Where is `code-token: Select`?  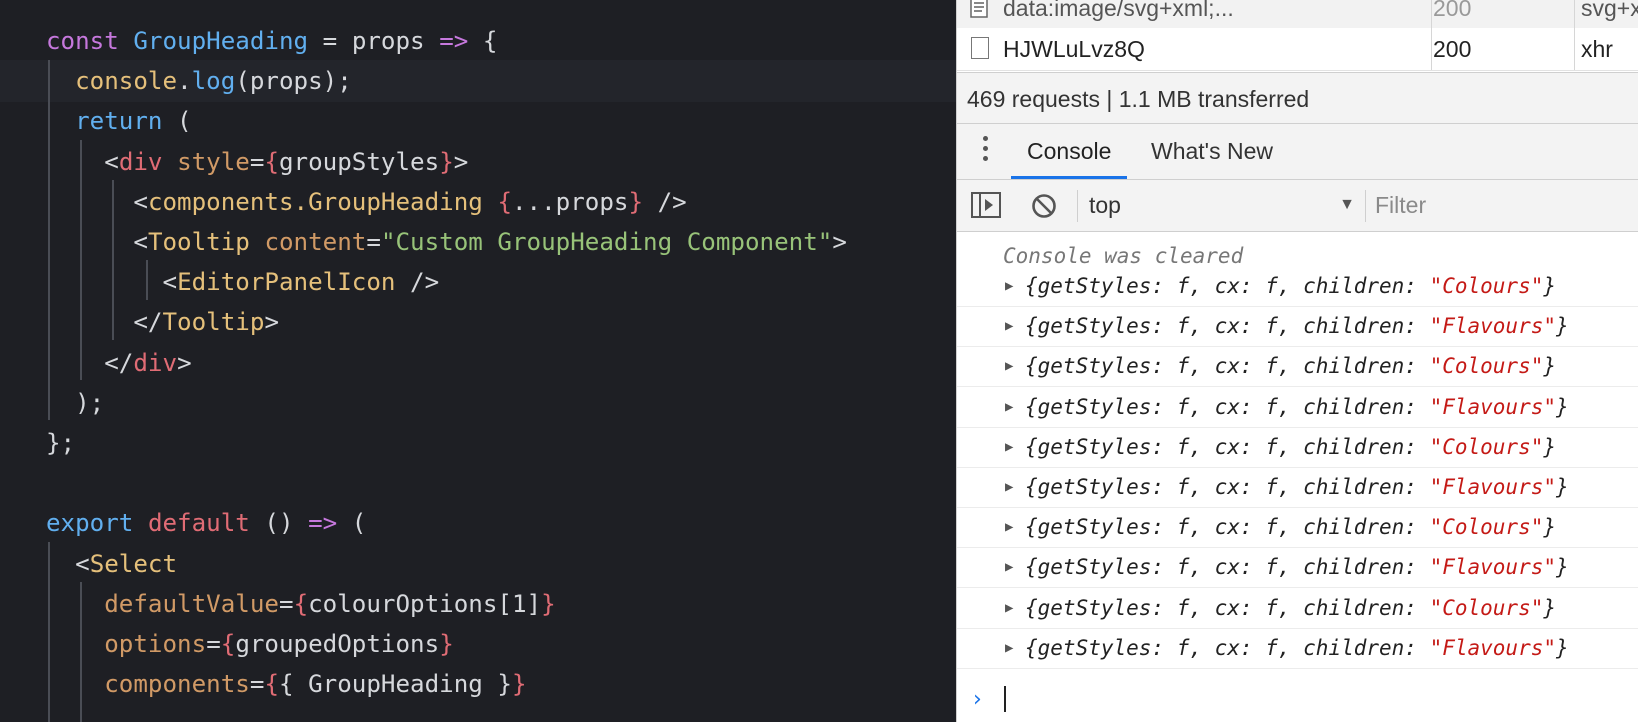
code-token: Select is located at coordinates (133, 563).